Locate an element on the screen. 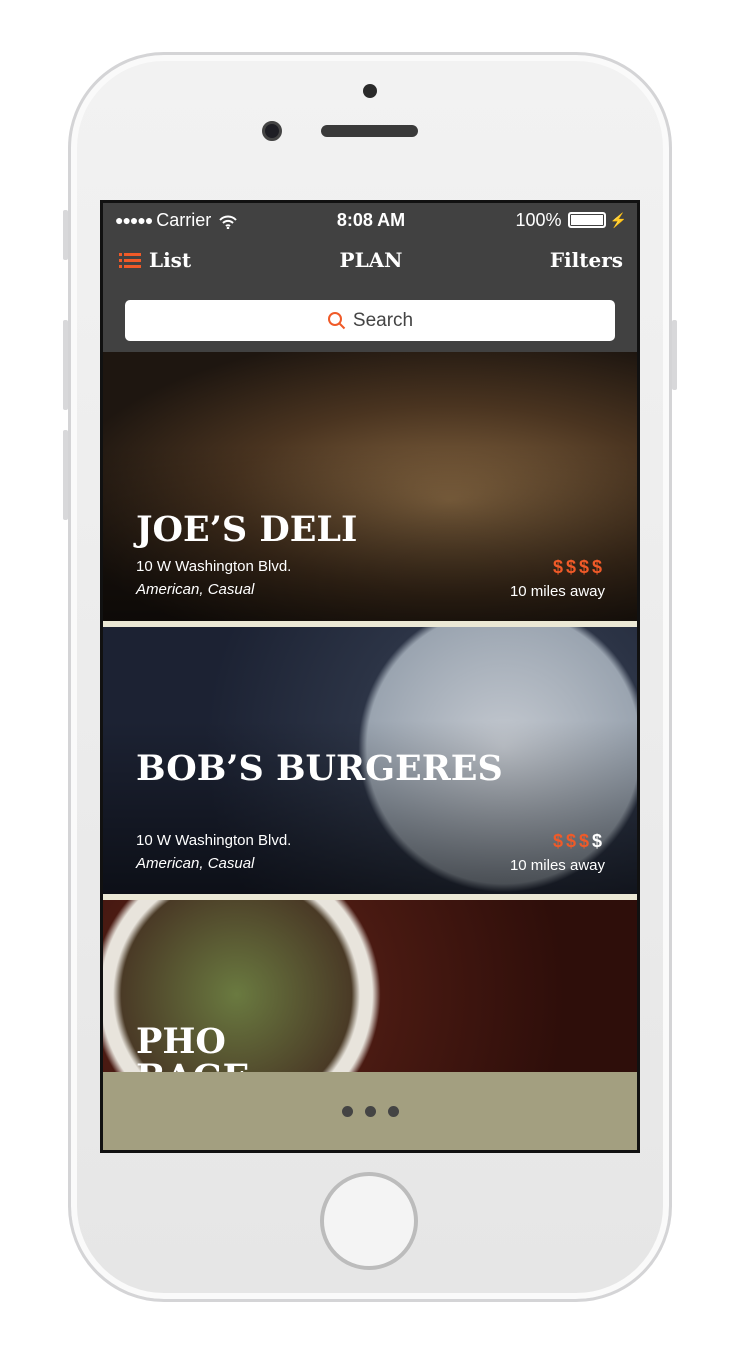  search-input: Search is located at coordinates (370, 320).